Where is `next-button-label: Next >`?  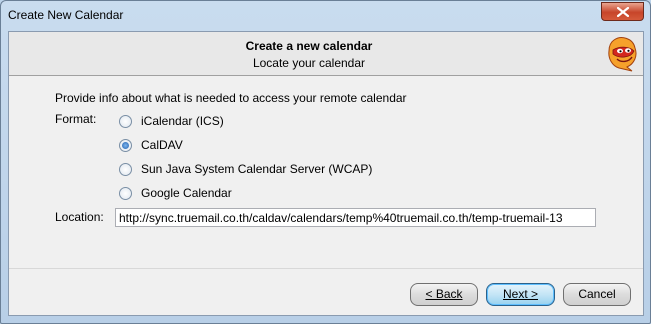 next-button-label: Next > is located at coordinates (520, 294).